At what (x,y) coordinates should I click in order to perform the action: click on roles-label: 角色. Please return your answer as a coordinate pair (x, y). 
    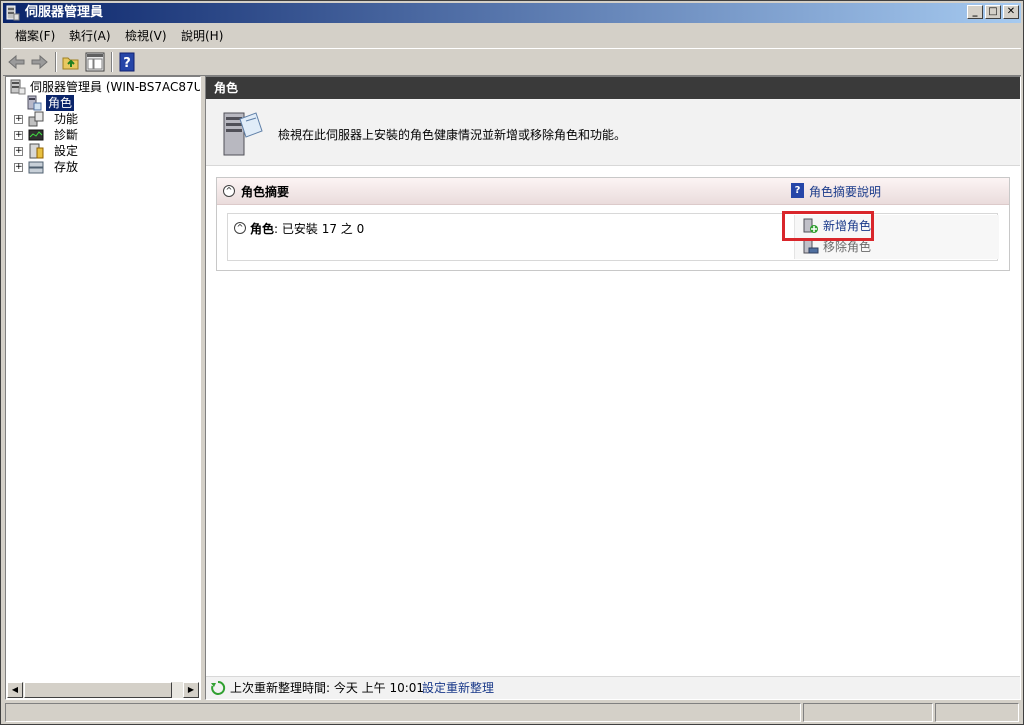
    Looking at the image, I should click on (262, 229).